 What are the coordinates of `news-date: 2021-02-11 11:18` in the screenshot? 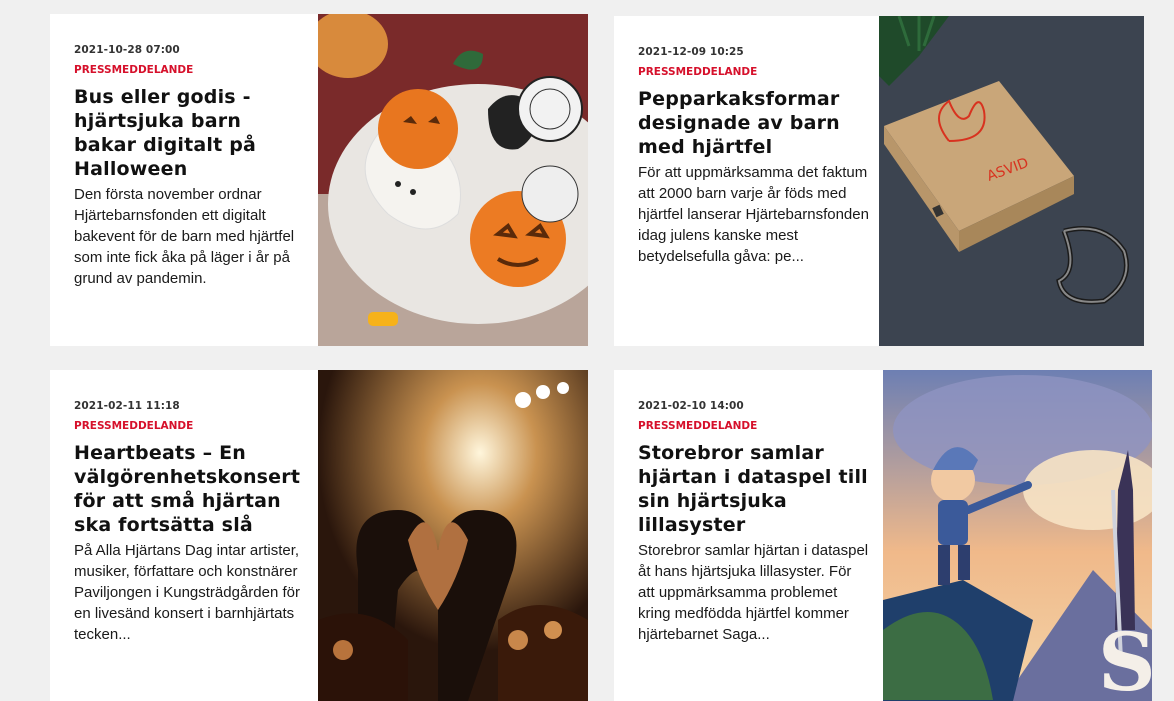 It's located at (127, 406).